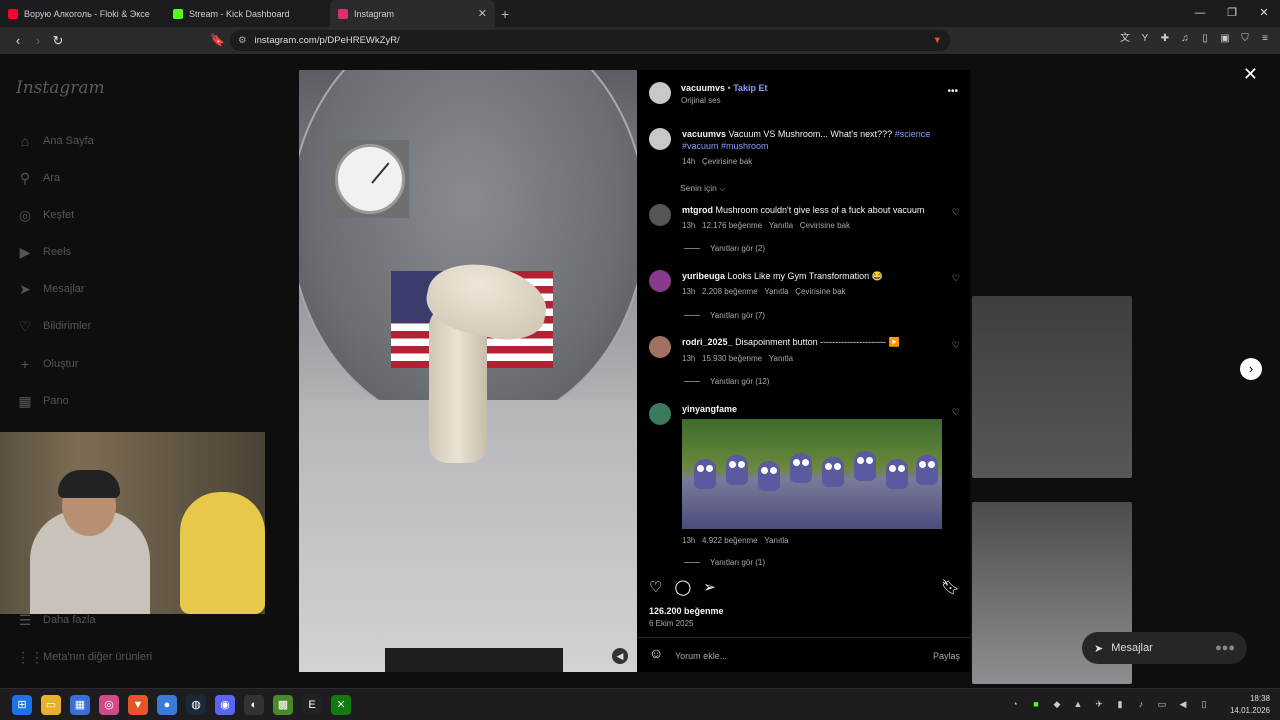 Image resolution: width=1280 pixels, height=720 pixels. What do you see at coordinates (709, 409) in the screenshot?
I see `comment-username: yinyangfame` at bounding box center [709, 409].